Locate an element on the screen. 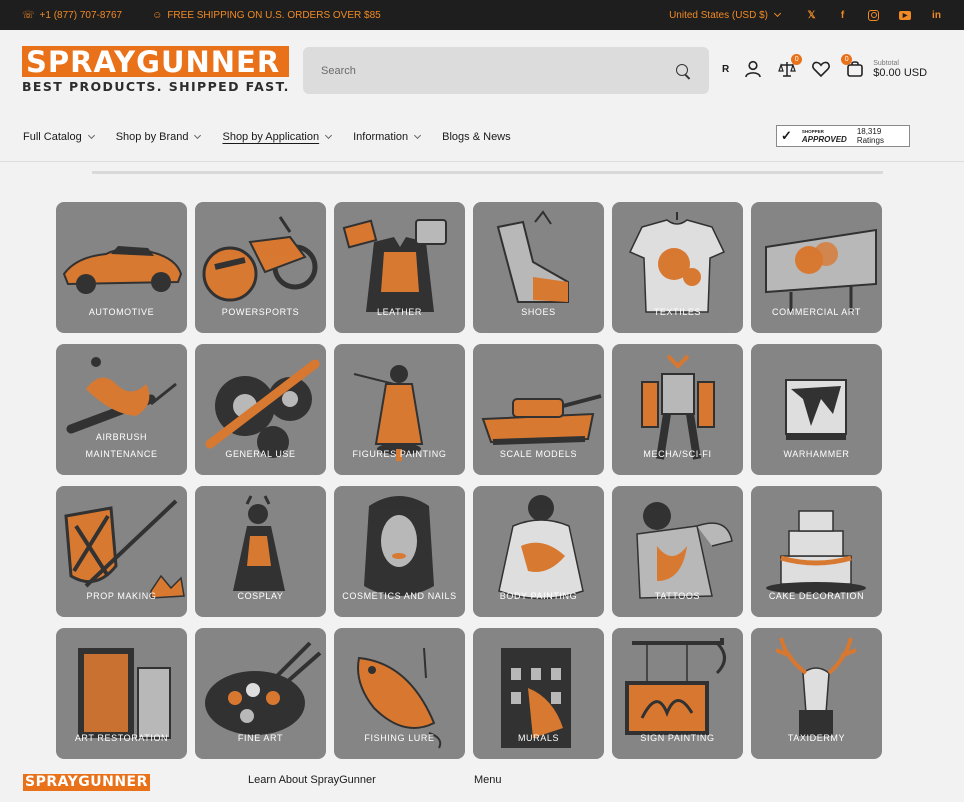 This screenshot has height=802, width=964. search-input: Search is located at coordinates (506, 70).